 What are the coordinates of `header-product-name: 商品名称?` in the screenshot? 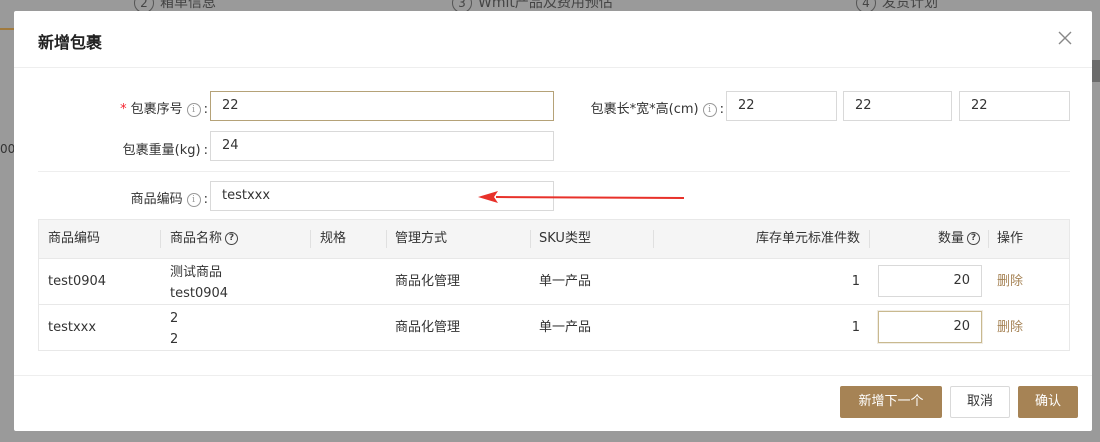 It's located at (204, 239).